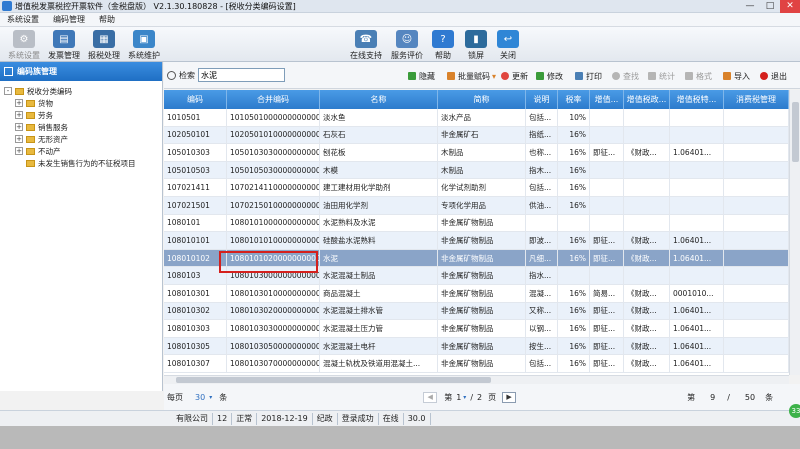  What do you see at coordinates (482, 99) in the screenshot?
I see `col-header-short-name: 简称` at bounding box center [482, 99].